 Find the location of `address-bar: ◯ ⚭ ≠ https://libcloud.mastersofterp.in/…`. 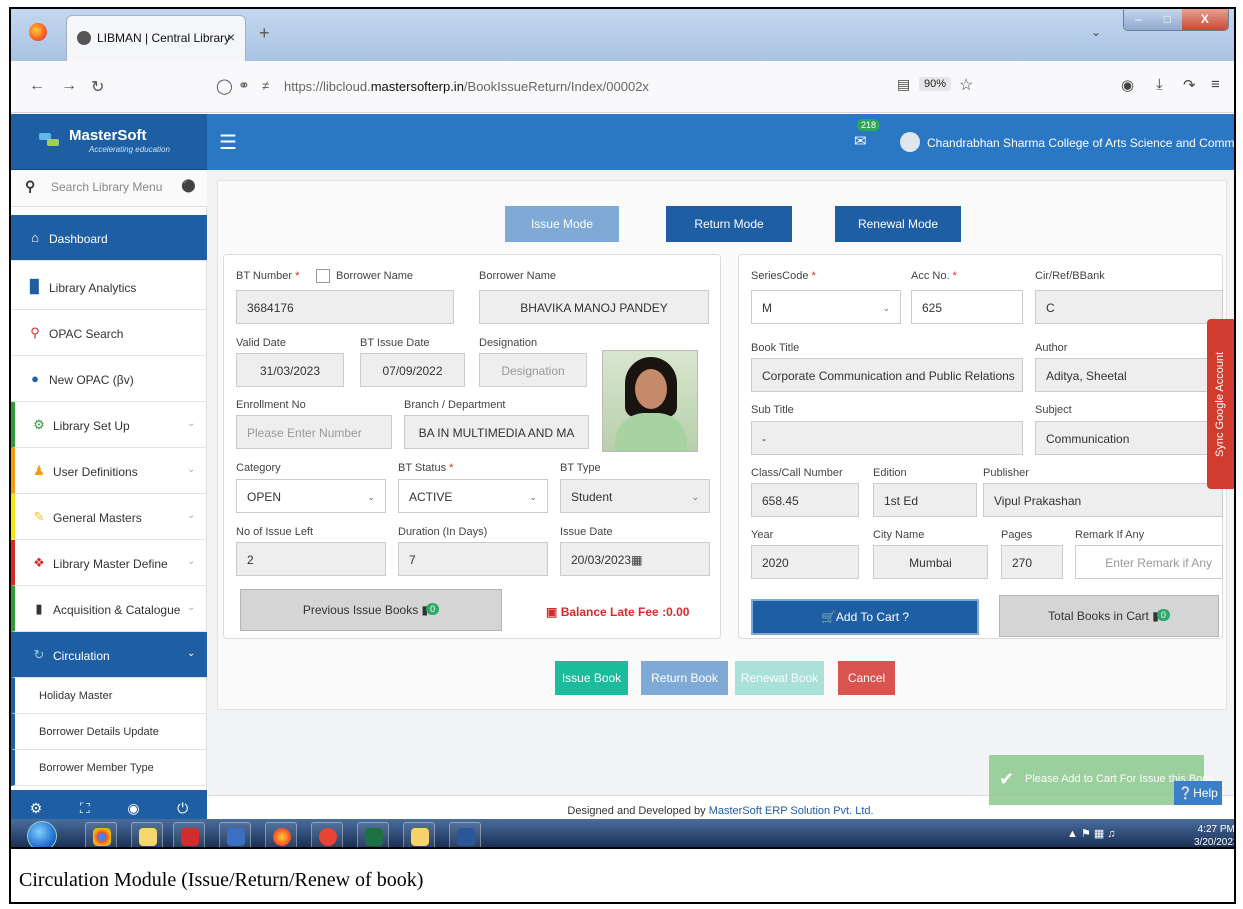

address-bar: ◯ ⚭ ≠ https://libcloud.mastersofterp.in/… is located at coordinates (596, 87).